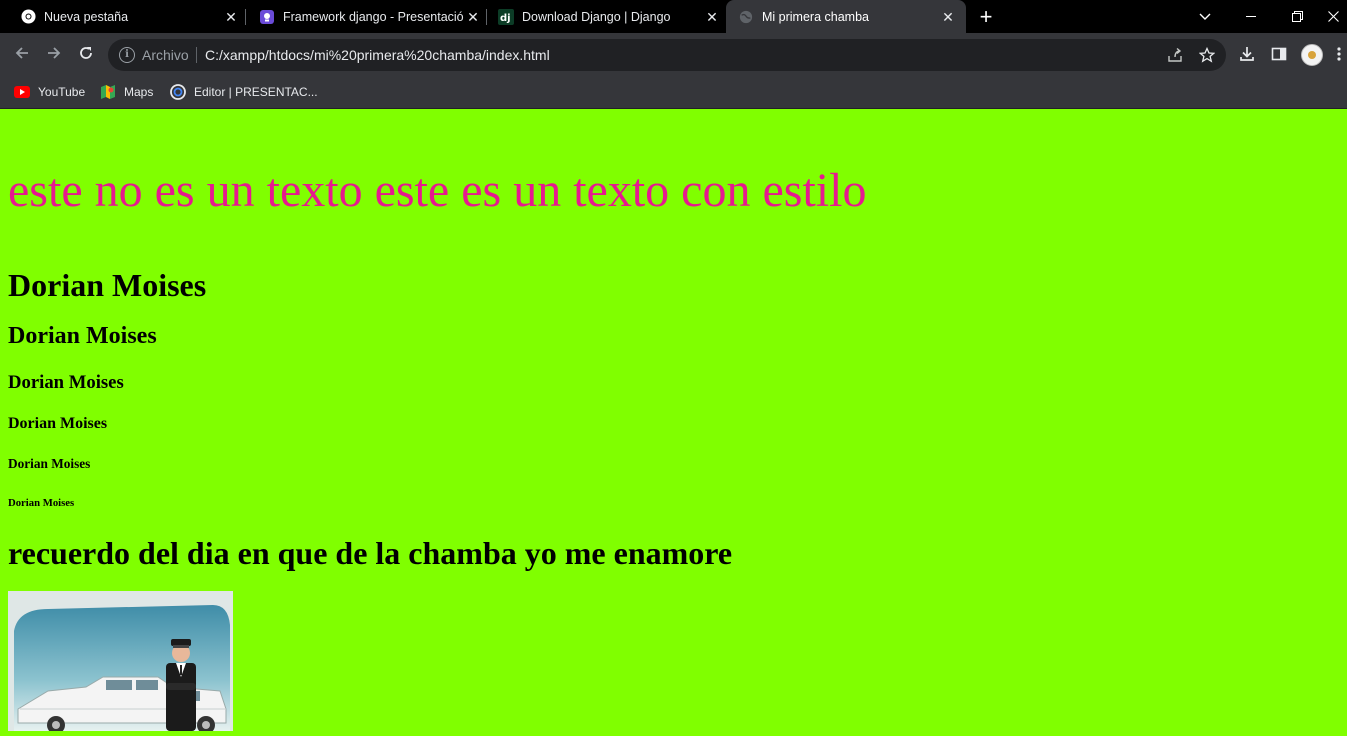  I want to click on tab-title: Nueva pestaña, so click(86, 16).